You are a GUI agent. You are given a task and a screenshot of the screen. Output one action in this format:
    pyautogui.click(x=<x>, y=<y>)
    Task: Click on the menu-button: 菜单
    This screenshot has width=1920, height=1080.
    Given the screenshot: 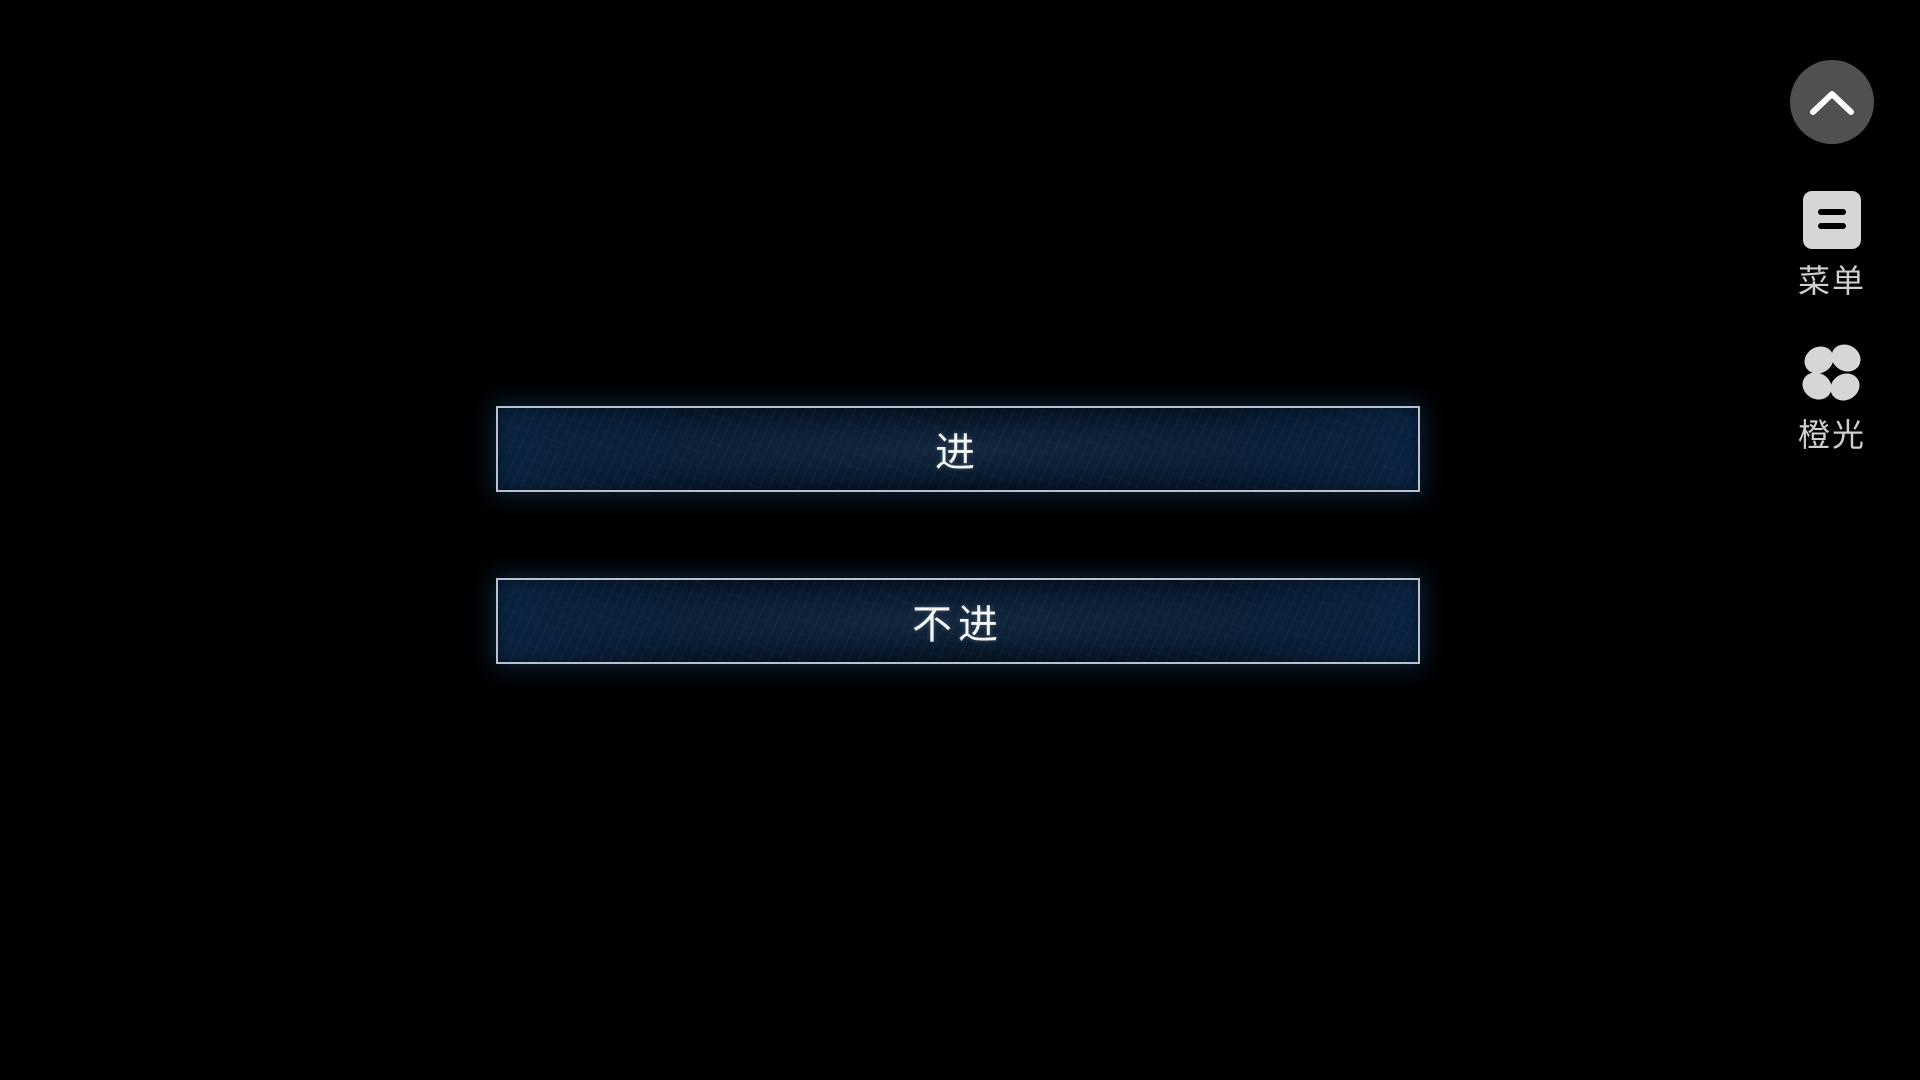 What is the action you would take?
    pyautogui.click(x=1832, y=244)
    